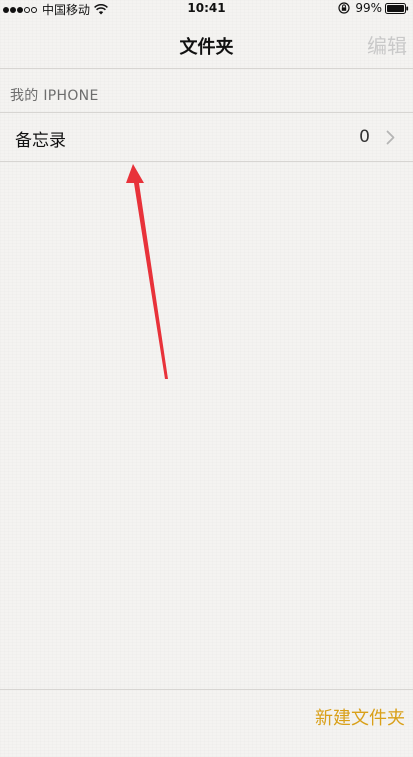 The width and height of the screenshot is (413, 757). What do you see at coordinates (206, 723) in the screenshot?
I see `bottom-toolbar: 新建文件夹` at bounding box center [206, 723].